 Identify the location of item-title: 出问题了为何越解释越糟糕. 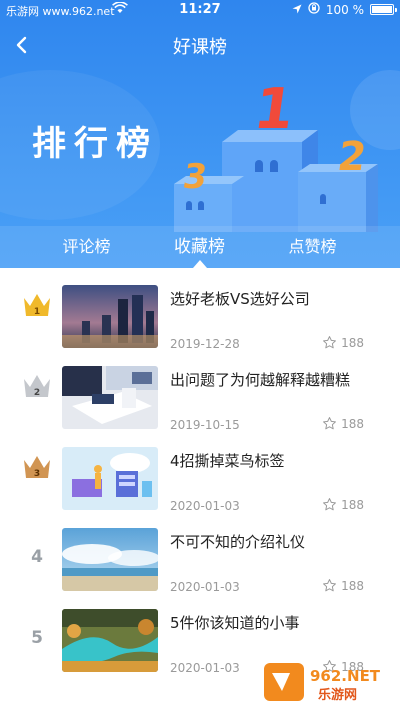
(260, 380).